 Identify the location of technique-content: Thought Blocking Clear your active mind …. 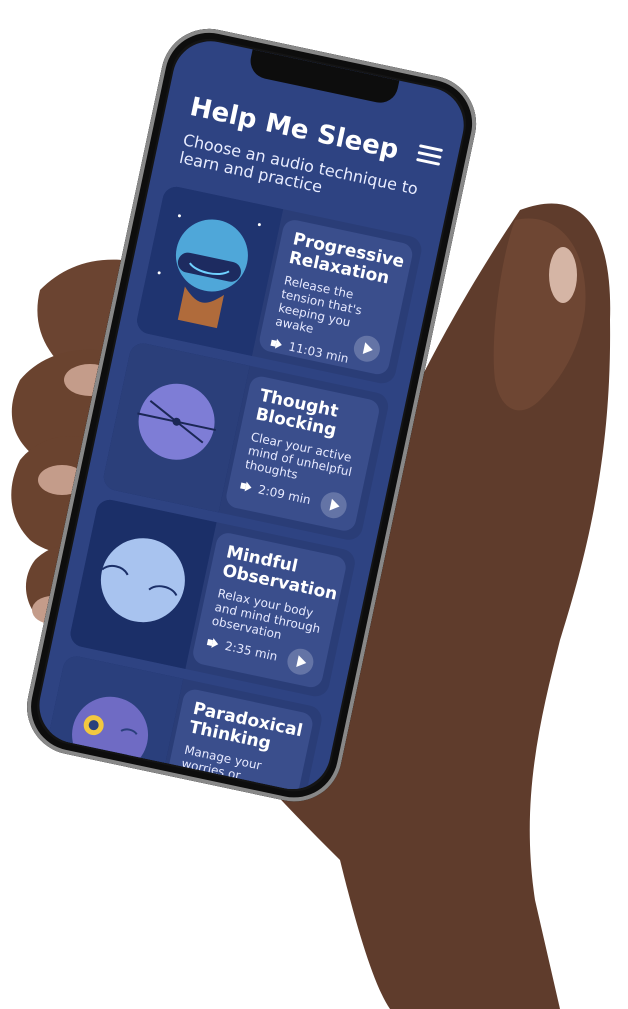
(303, 453).